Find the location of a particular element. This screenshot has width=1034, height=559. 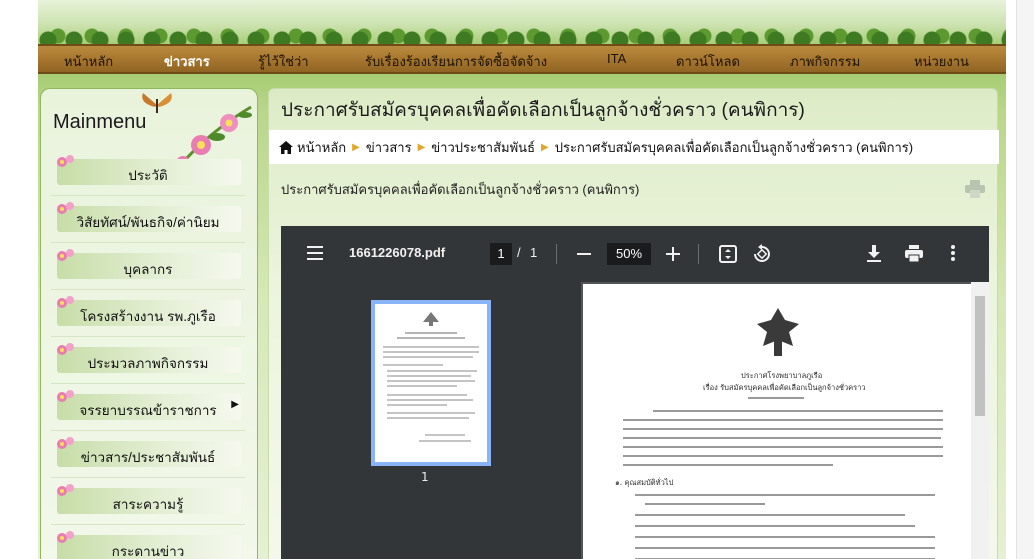

nav-item-procurement-complaints: รับเรื่องร้องเรียนการจัดซื้อจัดจ้าง is located at coordinates (456, 61).